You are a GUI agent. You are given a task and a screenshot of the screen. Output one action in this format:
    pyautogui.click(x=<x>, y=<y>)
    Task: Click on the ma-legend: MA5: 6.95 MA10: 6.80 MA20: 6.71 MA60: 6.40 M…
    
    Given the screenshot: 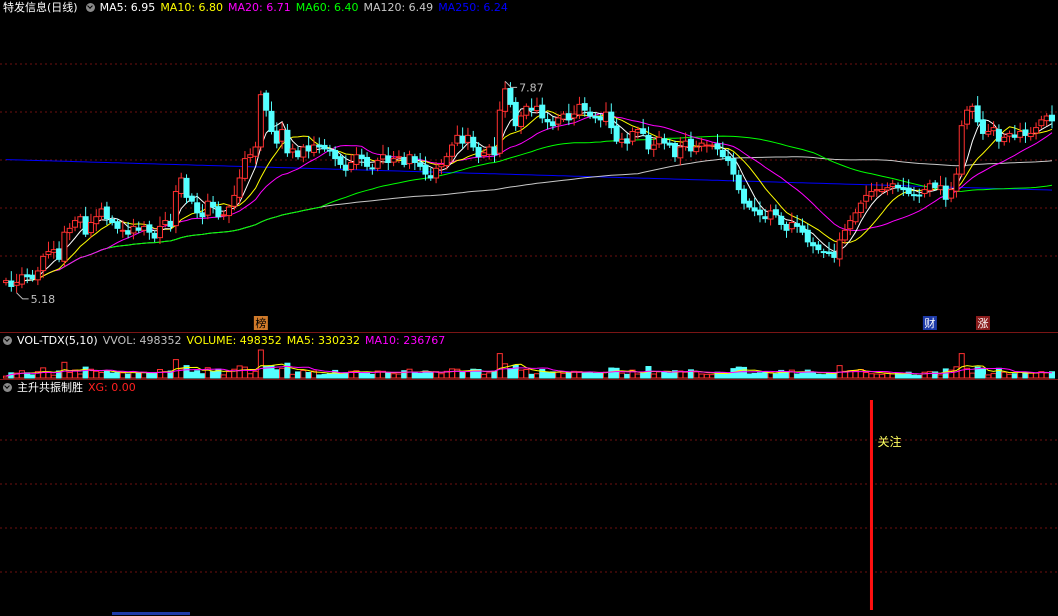 What is the action you would take?
    pyautogui.click(x=306, y=7)
    